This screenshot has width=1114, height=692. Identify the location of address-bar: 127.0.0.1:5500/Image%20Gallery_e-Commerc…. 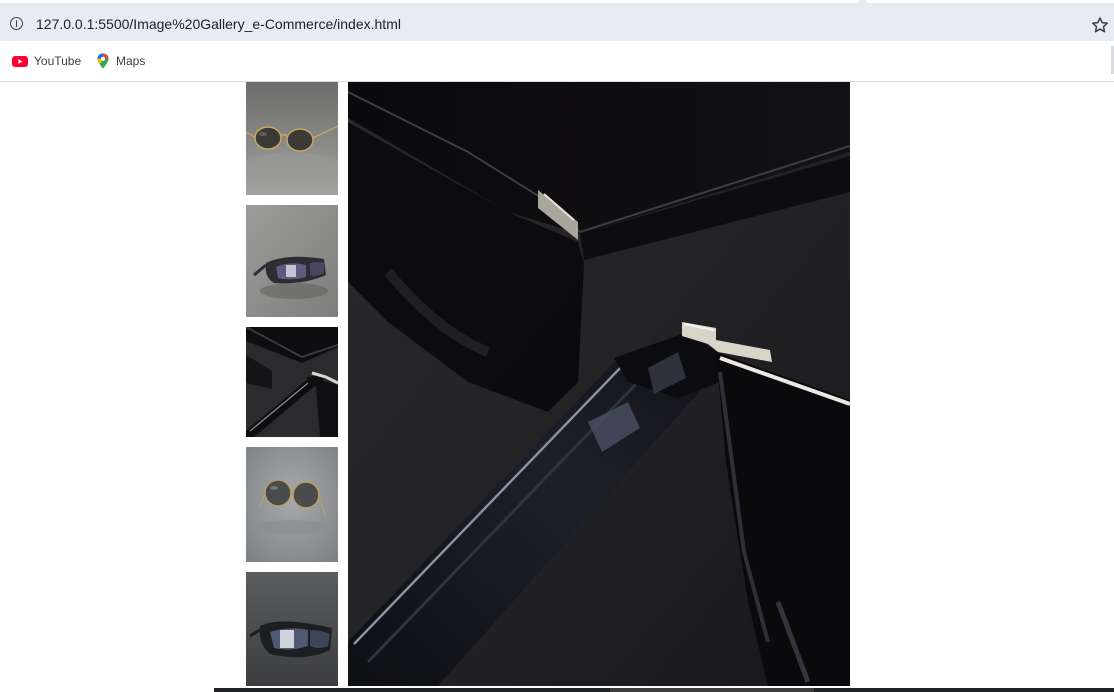
(557, 24).